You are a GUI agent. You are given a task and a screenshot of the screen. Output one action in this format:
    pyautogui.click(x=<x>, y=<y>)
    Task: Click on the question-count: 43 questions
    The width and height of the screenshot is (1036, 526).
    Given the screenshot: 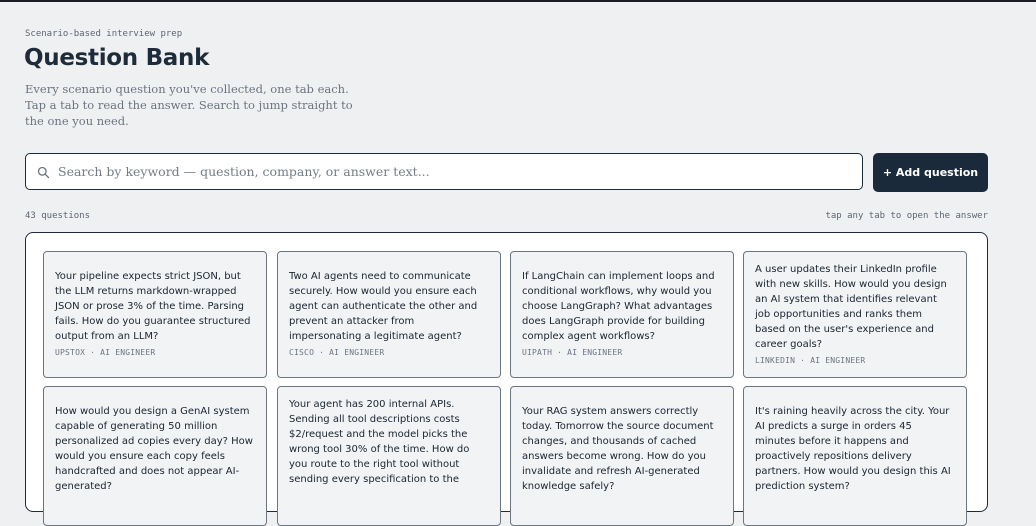 What is the action you would take?
    pyautogui.click(x=58, y=216)
    